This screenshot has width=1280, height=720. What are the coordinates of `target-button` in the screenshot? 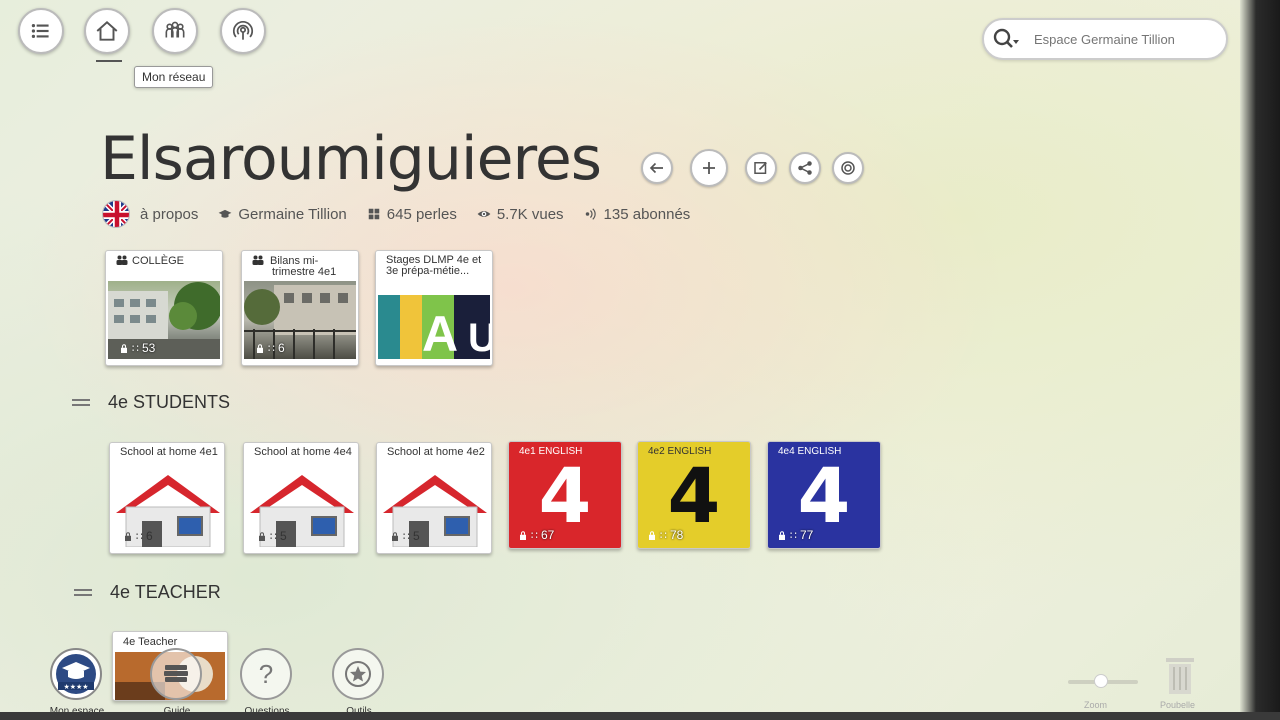 It's located at (848, 168).